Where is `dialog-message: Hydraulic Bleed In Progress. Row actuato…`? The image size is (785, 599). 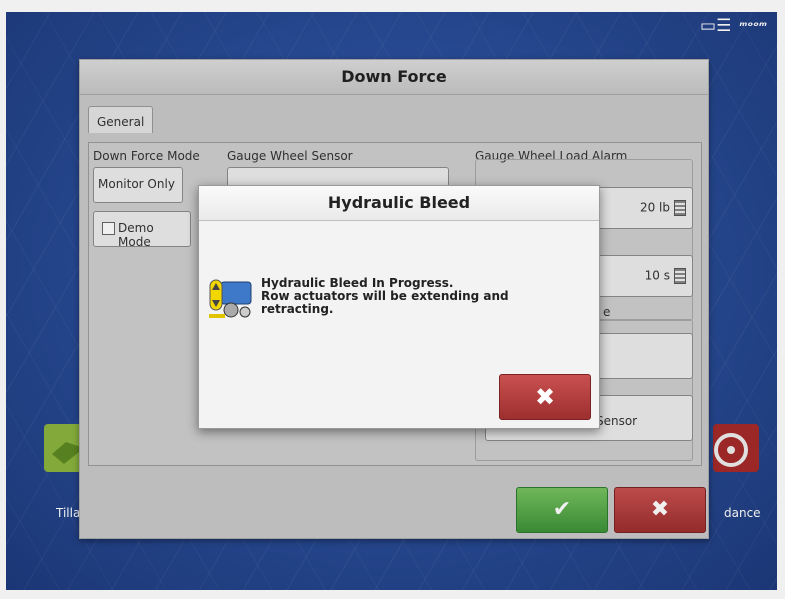
dialog-message: Hydraulic Bleed In Progress. Row actuato… is located at coordinates (385, 296).